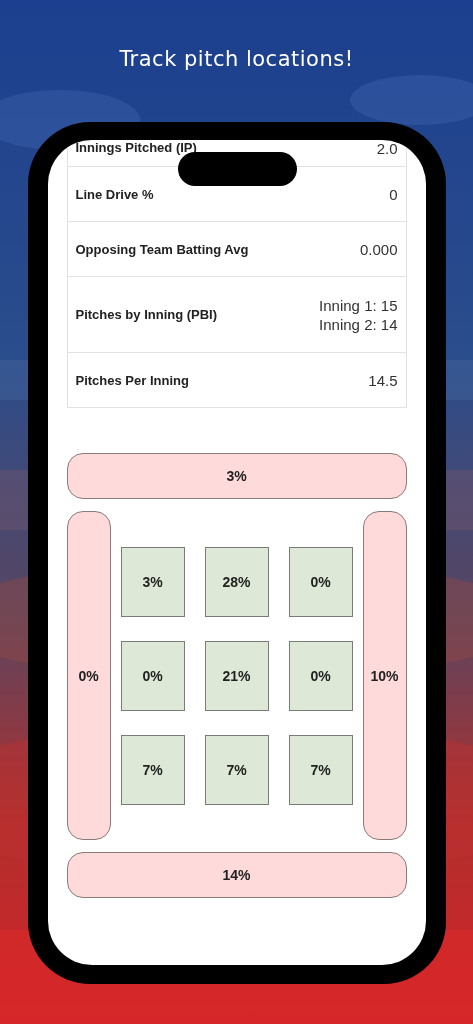 This screenshot has height=1024, width=473. Describe the element at coordinates (162, 249) in the screenshot. I see `stat-label: Opposing Team Batting Avg` at that location.